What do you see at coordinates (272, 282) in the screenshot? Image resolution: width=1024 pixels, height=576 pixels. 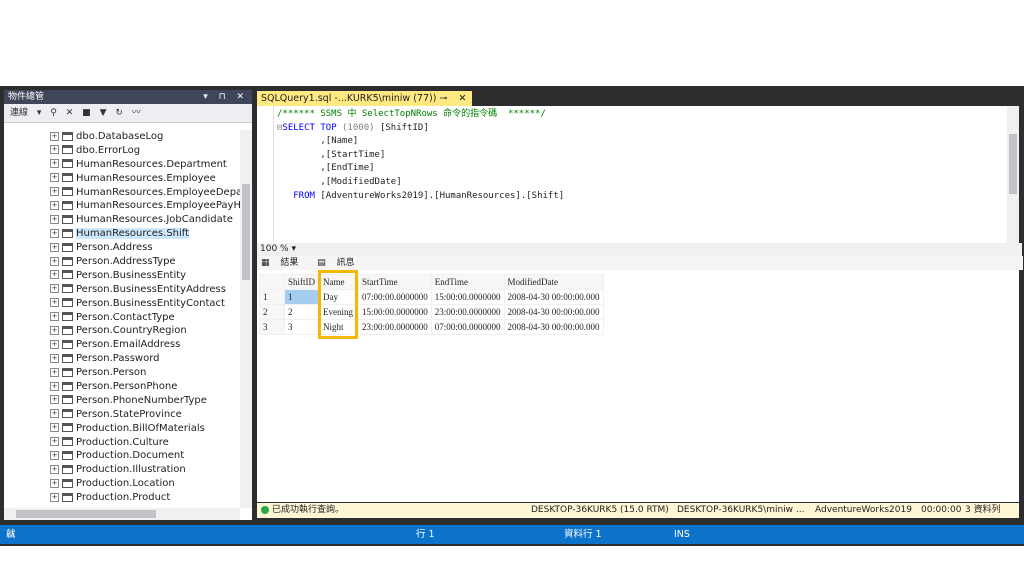 I see `corner-cell` at bounding box center [272, 282].